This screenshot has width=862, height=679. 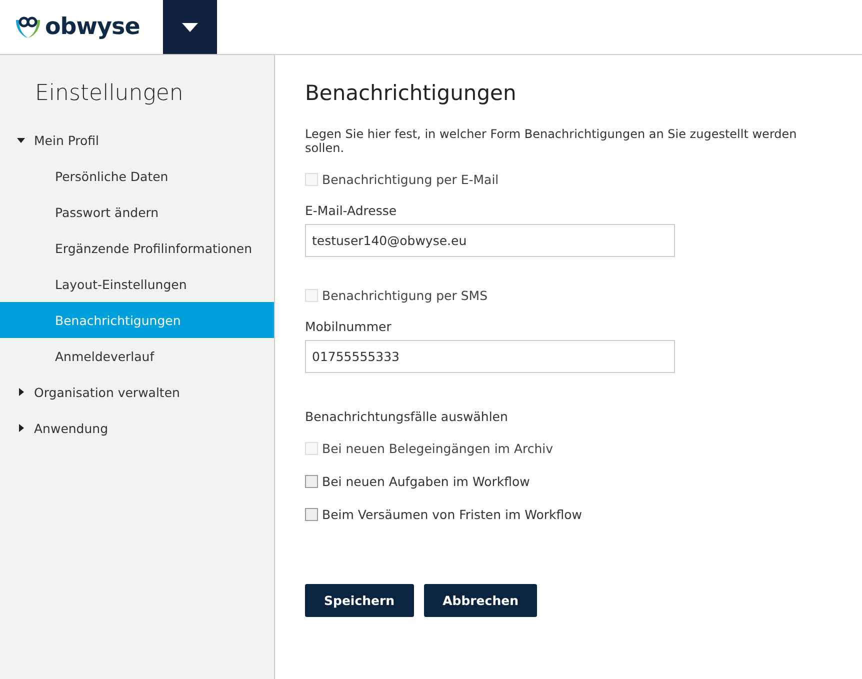 I want to click on logo-icon, so click(x=28, y=27).